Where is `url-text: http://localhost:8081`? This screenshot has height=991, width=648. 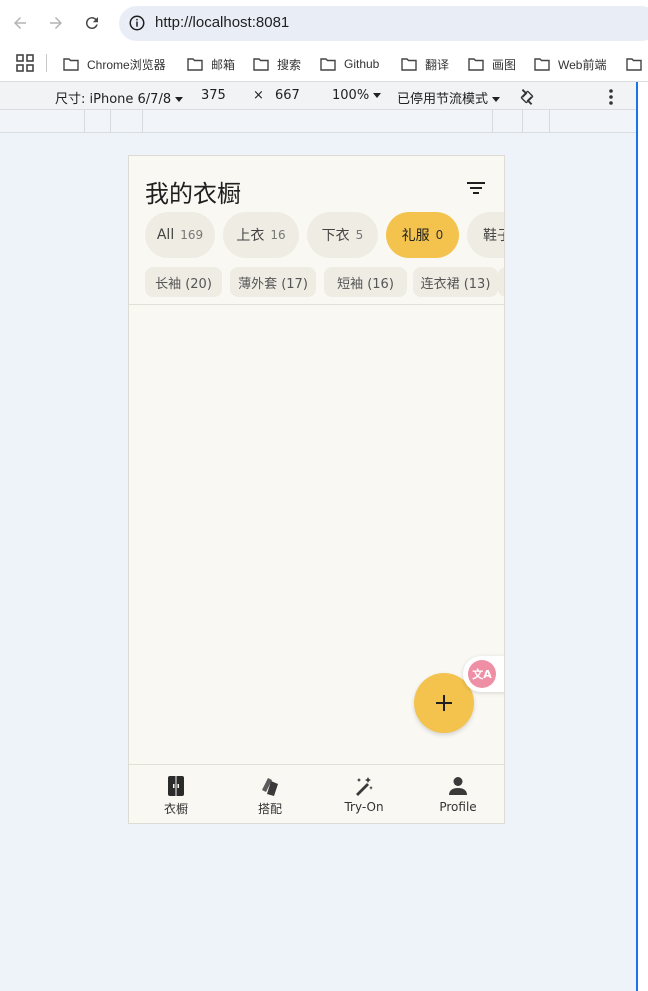 url-text: http://localhost:8081 is located at coordinates (222, 22).